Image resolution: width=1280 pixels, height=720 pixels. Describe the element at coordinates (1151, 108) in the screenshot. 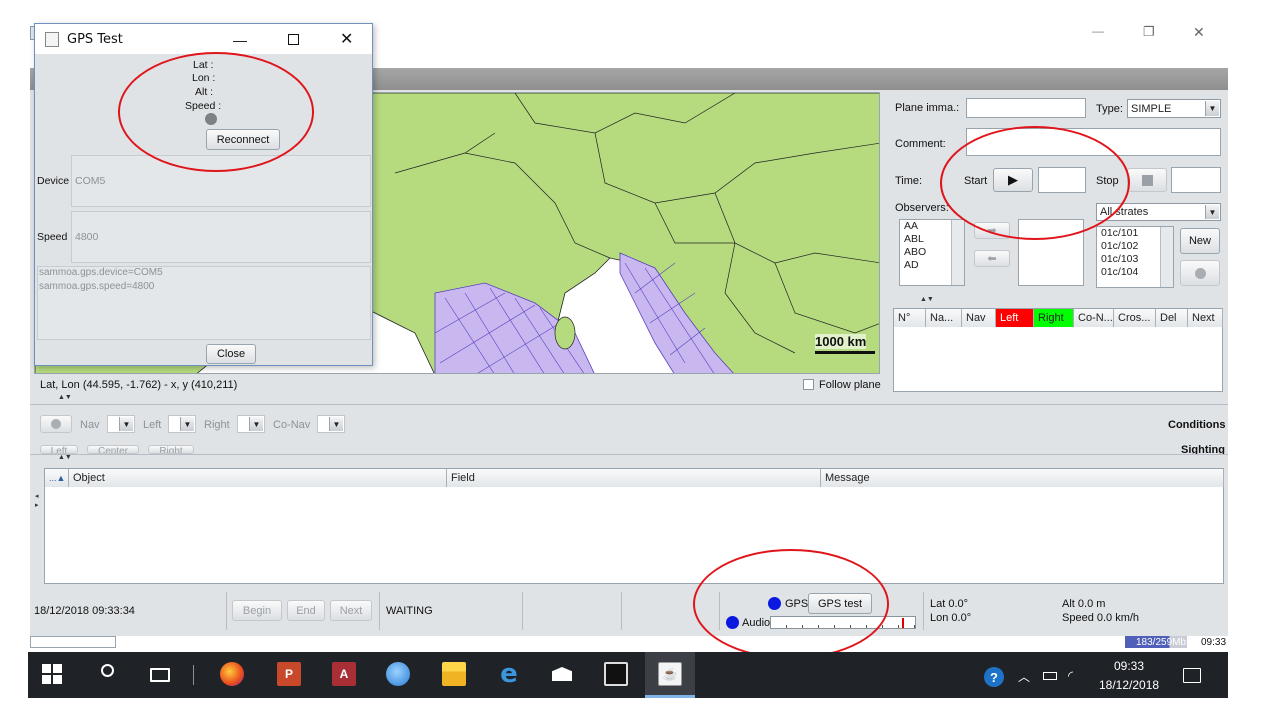

I see `type-select-value: SIMPLE` at that location.